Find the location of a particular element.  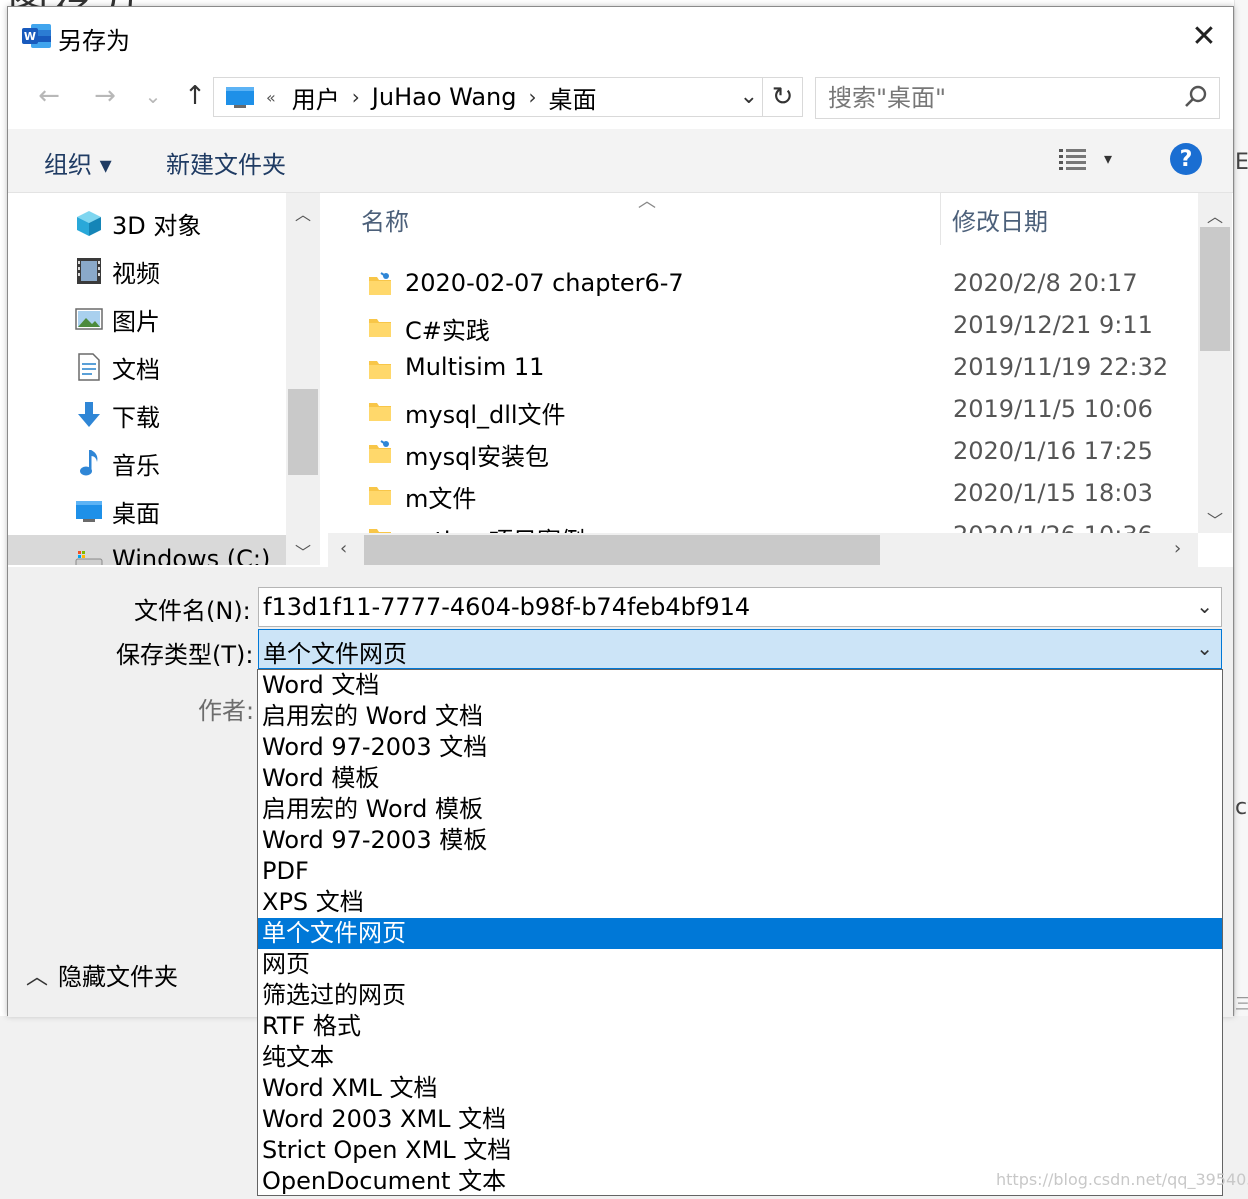

file-list-vertical-scrollbar: ︿ ﹀ is located at coordinates (1215, 363).